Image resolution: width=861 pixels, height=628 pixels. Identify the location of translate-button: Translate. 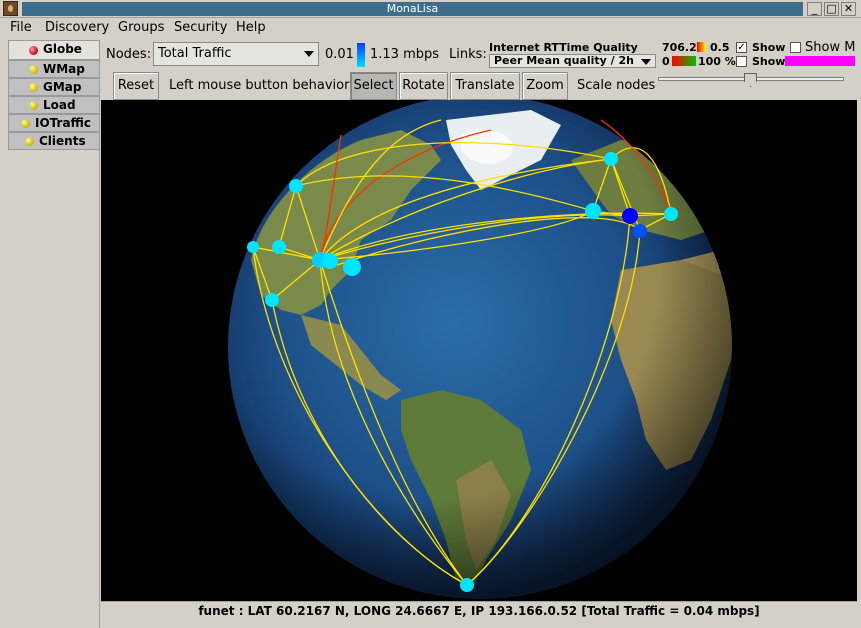
(485, 86).